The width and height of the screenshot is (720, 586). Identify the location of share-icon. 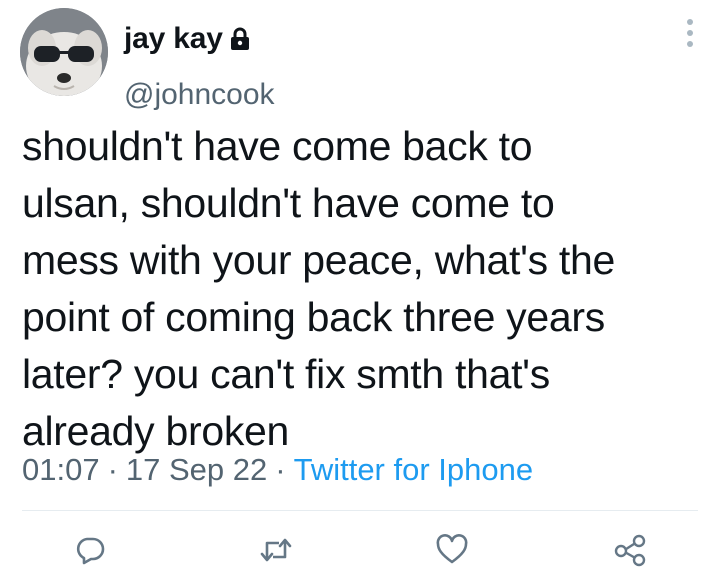
(630, 550).